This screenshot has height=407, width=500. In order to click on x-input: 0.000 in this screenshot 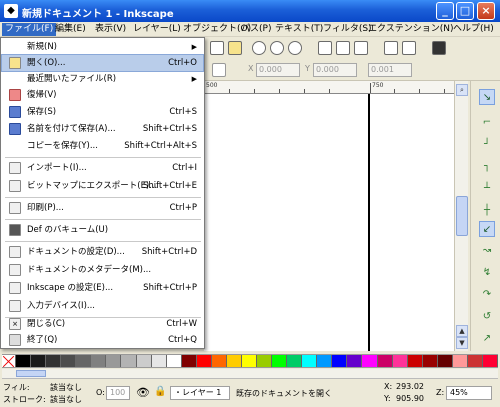, I will do `click(278, 70)`.